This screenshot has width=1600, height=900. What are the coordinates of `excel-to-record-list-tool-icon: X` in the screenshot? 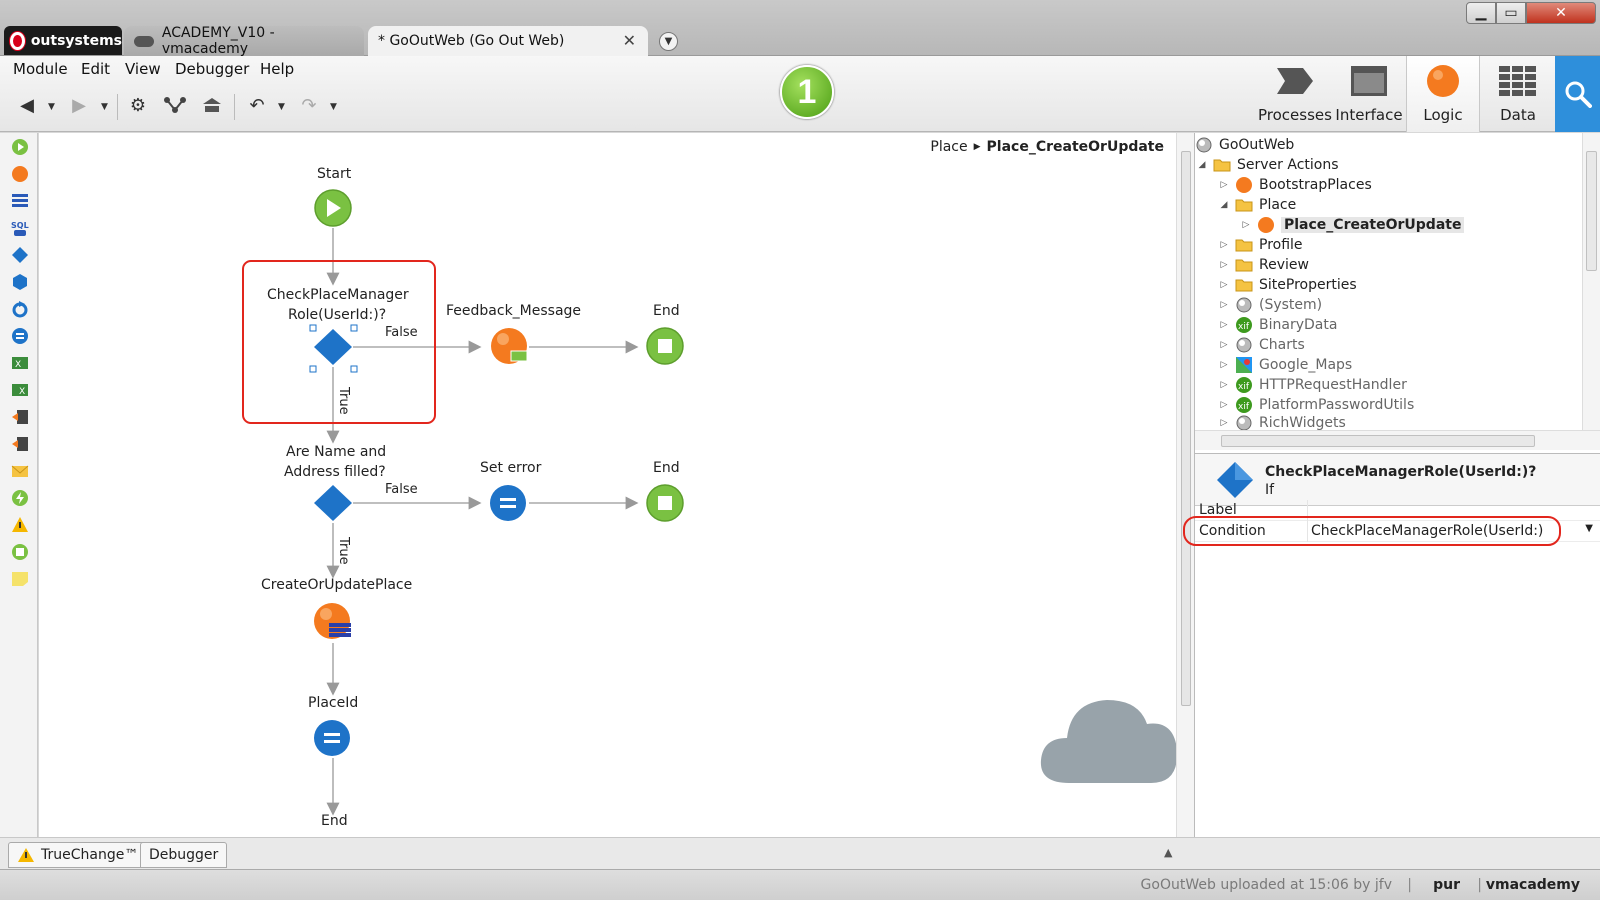 It's located at (20, 390).